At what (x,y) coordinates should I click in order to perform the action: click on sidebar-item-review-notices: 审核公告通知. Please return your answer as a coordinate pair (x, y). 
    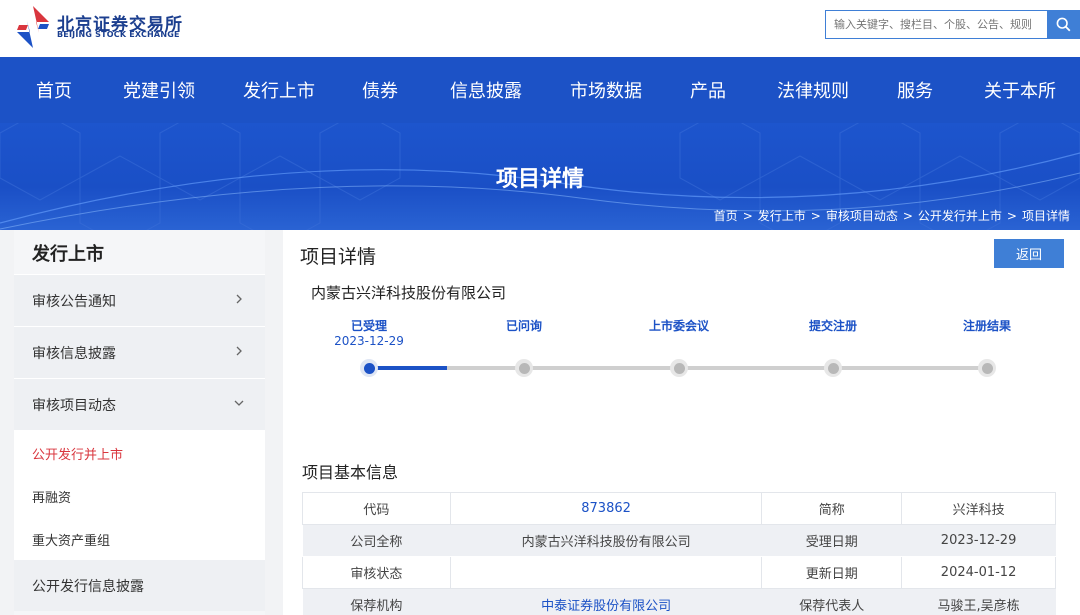
    Looking at the image, I should click on (139, 300).